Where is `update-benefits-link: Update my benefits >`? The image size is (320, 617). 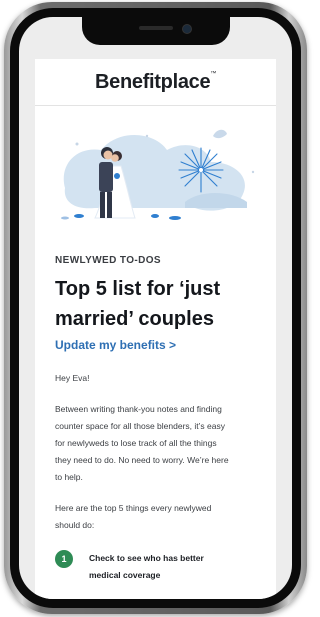 update-benefits-link: Update my benefits > is located at coordinates (115, 345).